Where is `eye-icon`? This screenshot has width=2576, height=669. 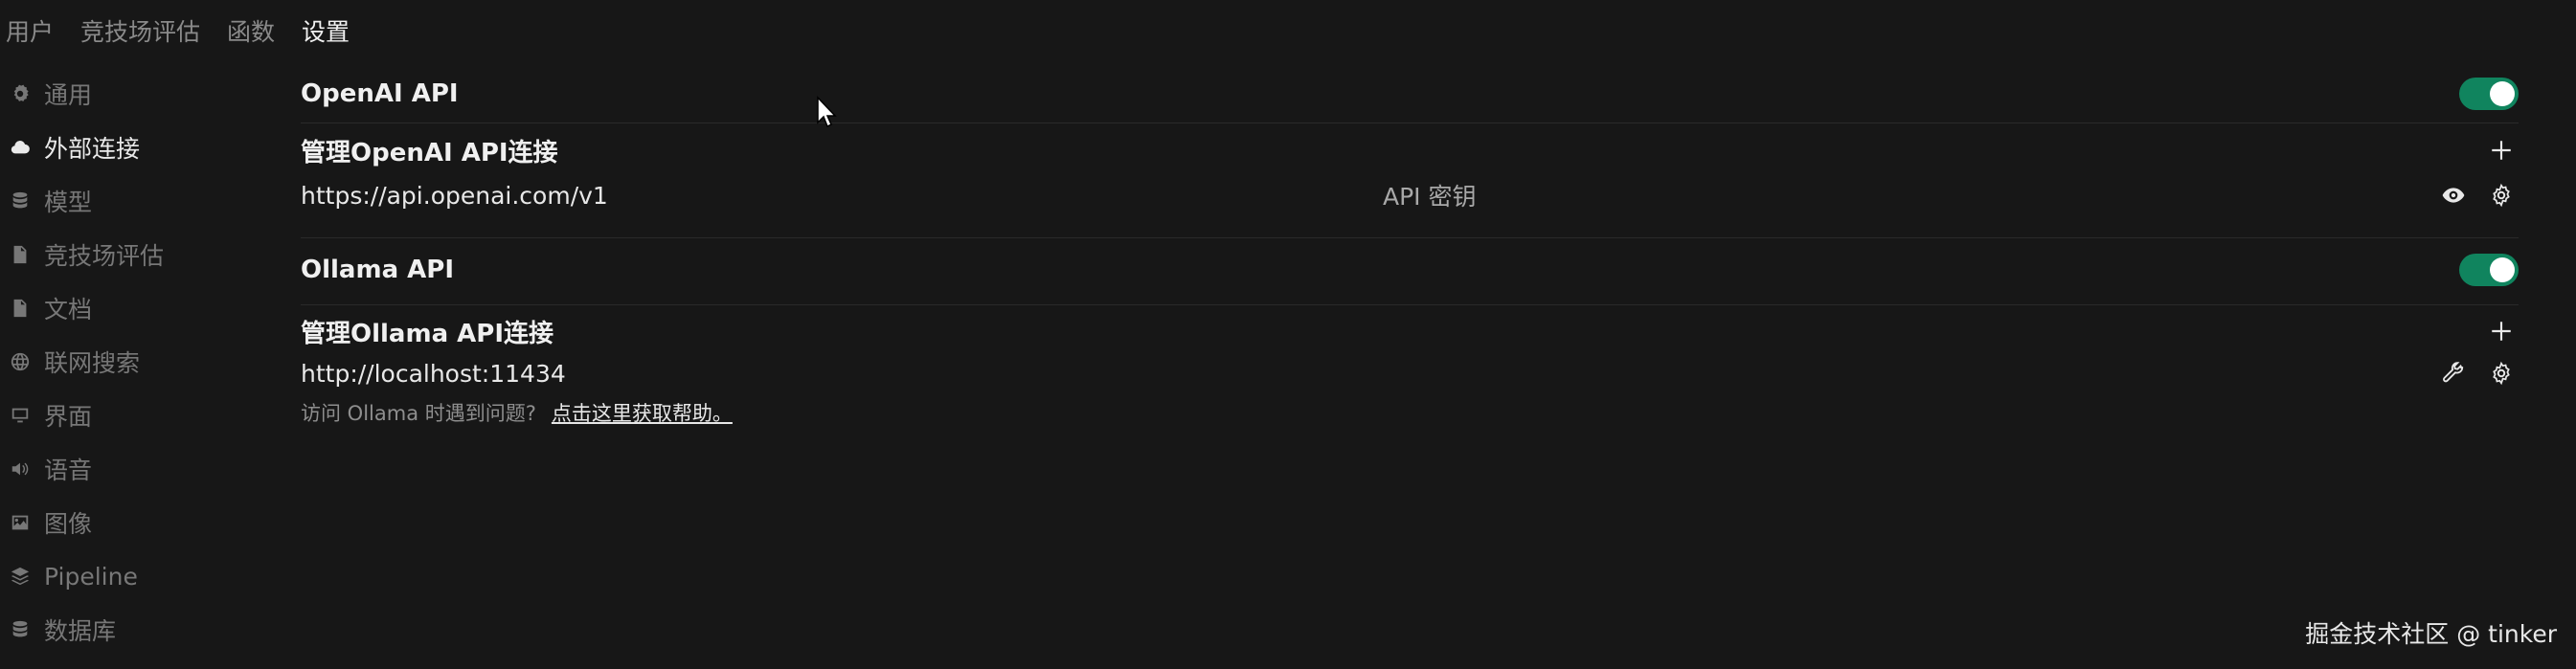 eye-icon is located at coordinates (2453, 195).